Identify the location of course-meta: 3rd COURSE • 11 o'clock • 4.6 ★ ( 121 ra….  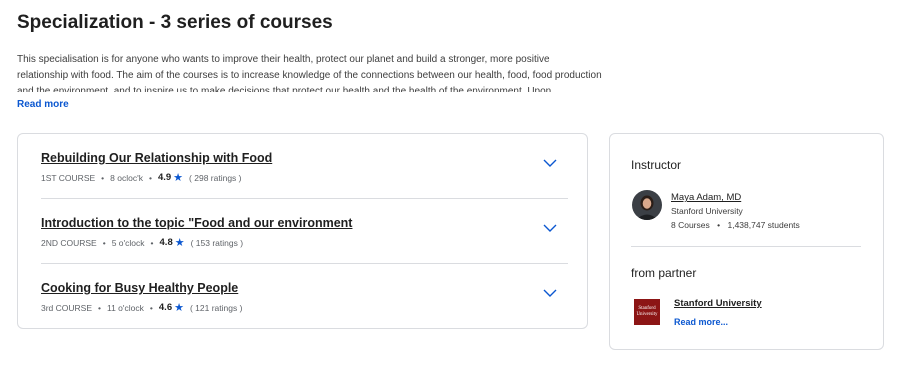
(141, 307).